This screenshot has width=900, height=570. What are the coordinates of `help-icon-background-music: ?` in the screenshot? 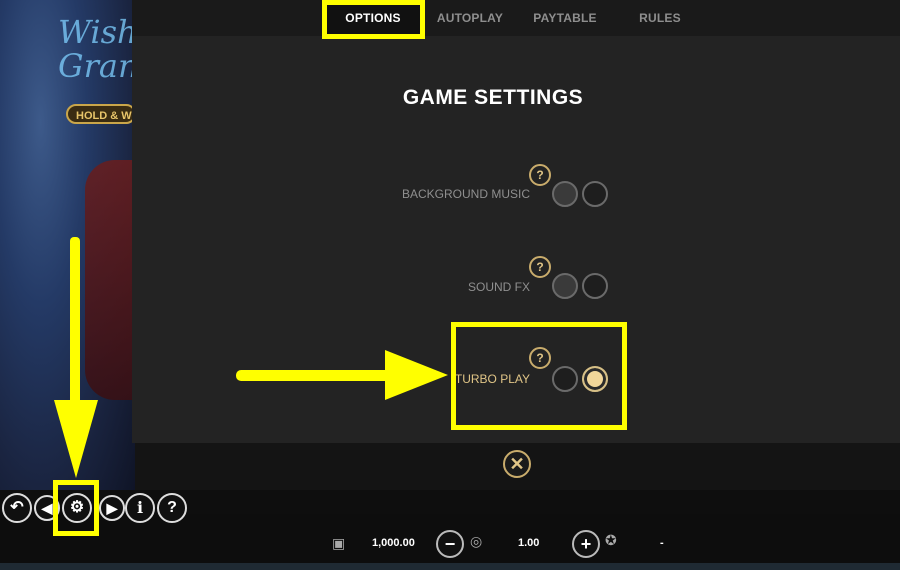 It's located at (540, 175).